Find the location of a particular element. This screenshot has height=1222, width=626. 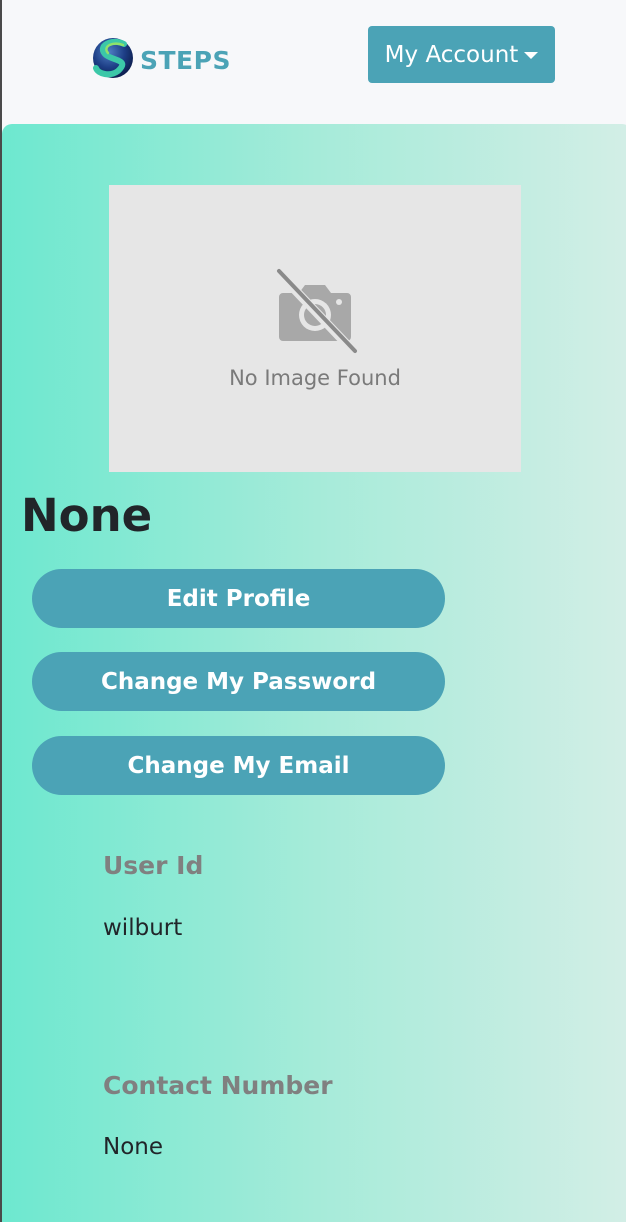

my-account-label: My Account is located at coordinates (451, 54).